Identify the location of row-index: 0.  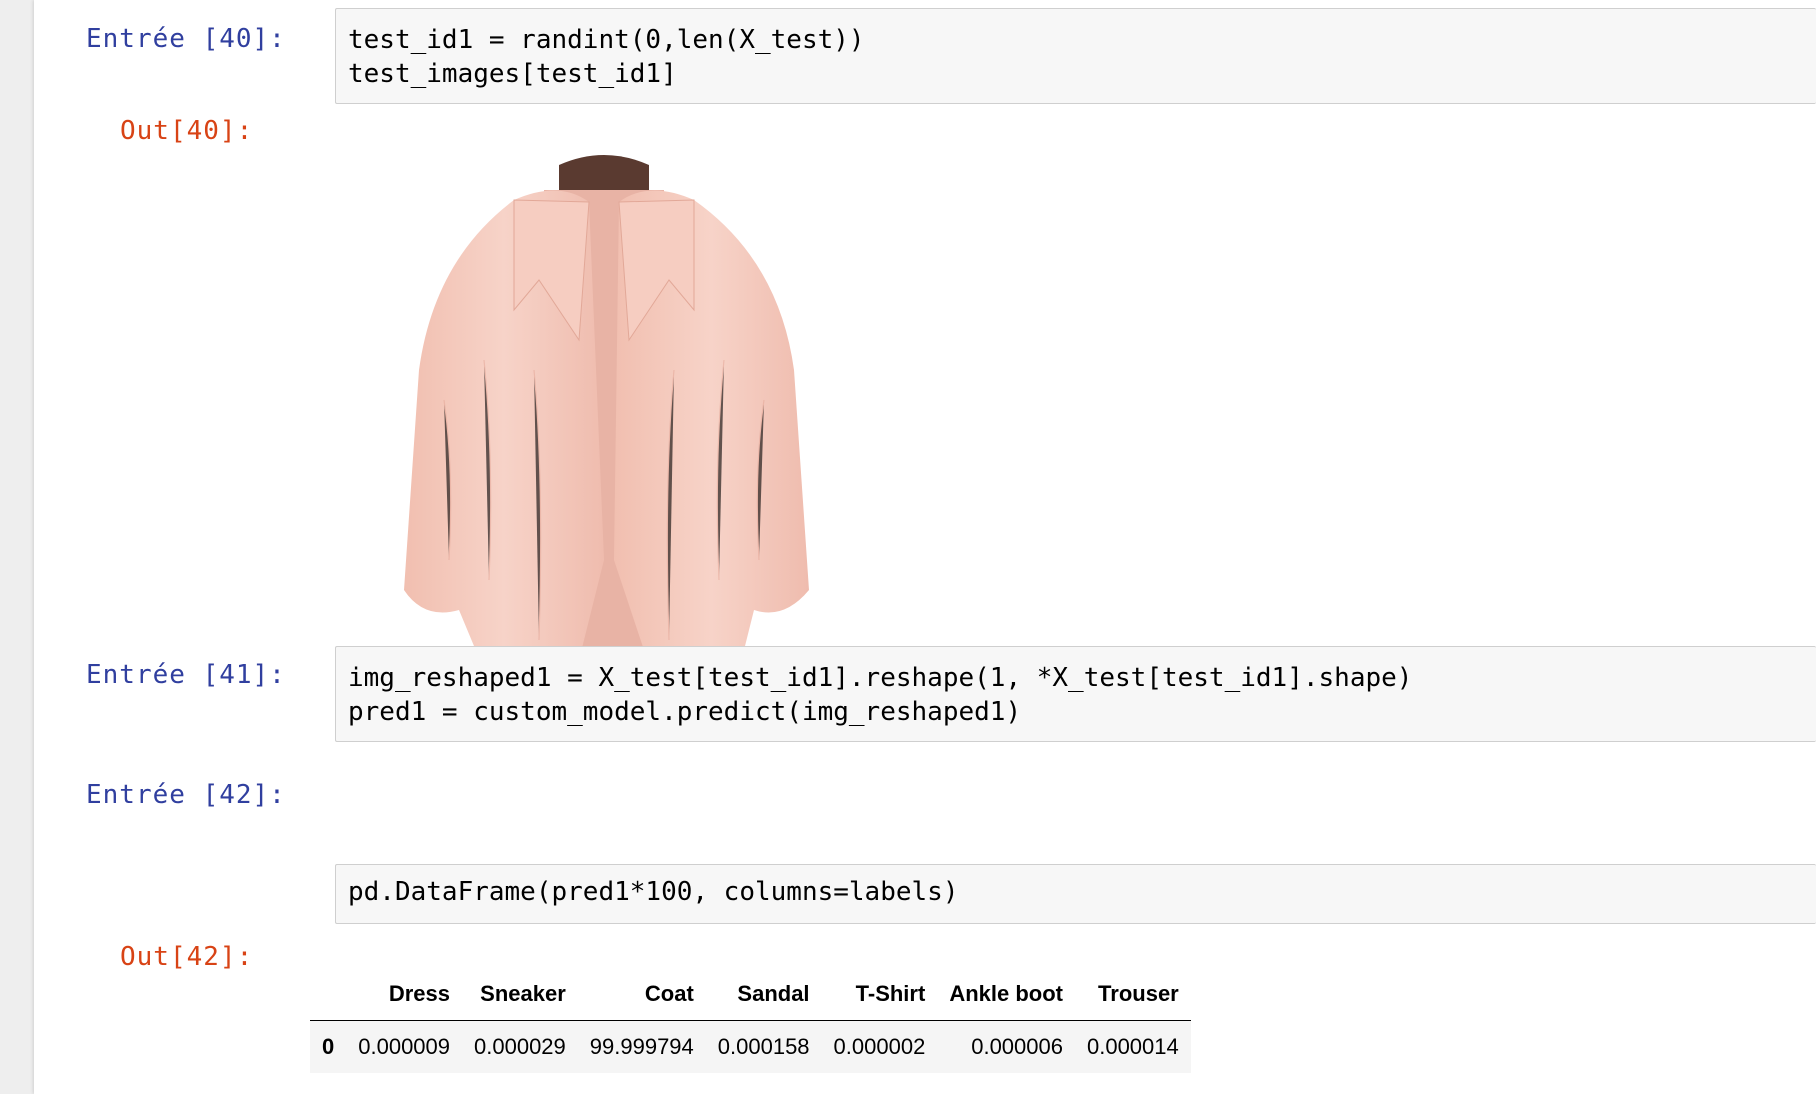
(328, 1046).